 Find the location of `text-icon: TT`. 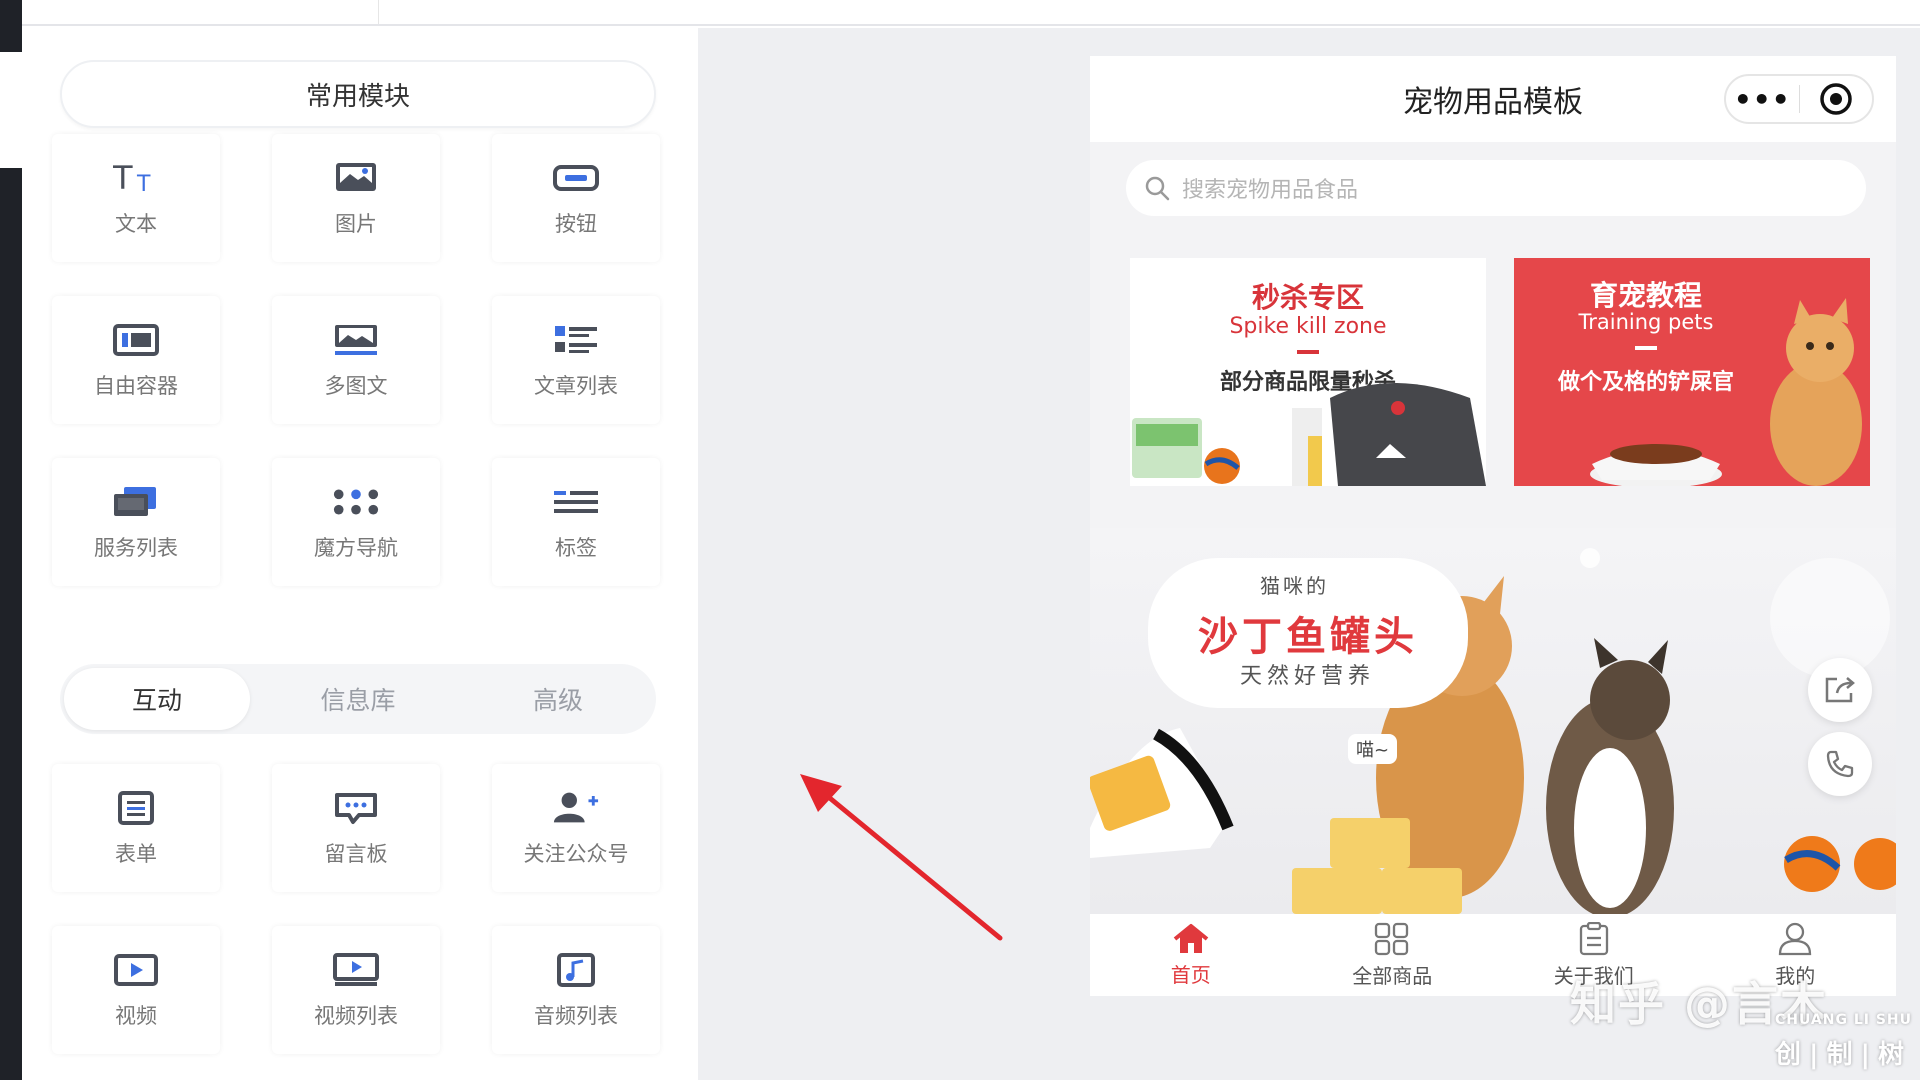

text-icon: TT is located at coordinates (136, 178).